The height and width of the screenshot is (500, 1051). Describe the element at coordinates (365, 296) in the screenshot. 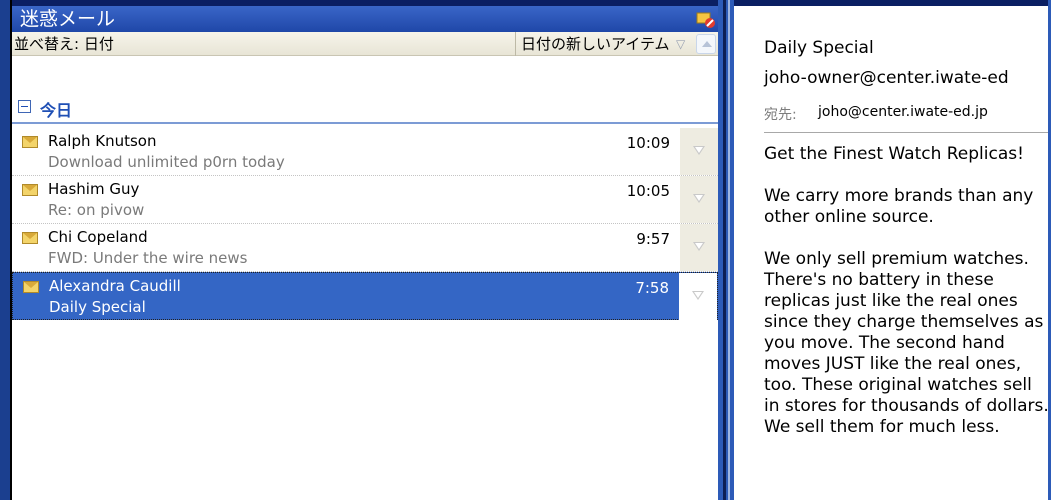

I see `message-row-selected: Alexandra Caudill Daily Special 7:58` at that location.